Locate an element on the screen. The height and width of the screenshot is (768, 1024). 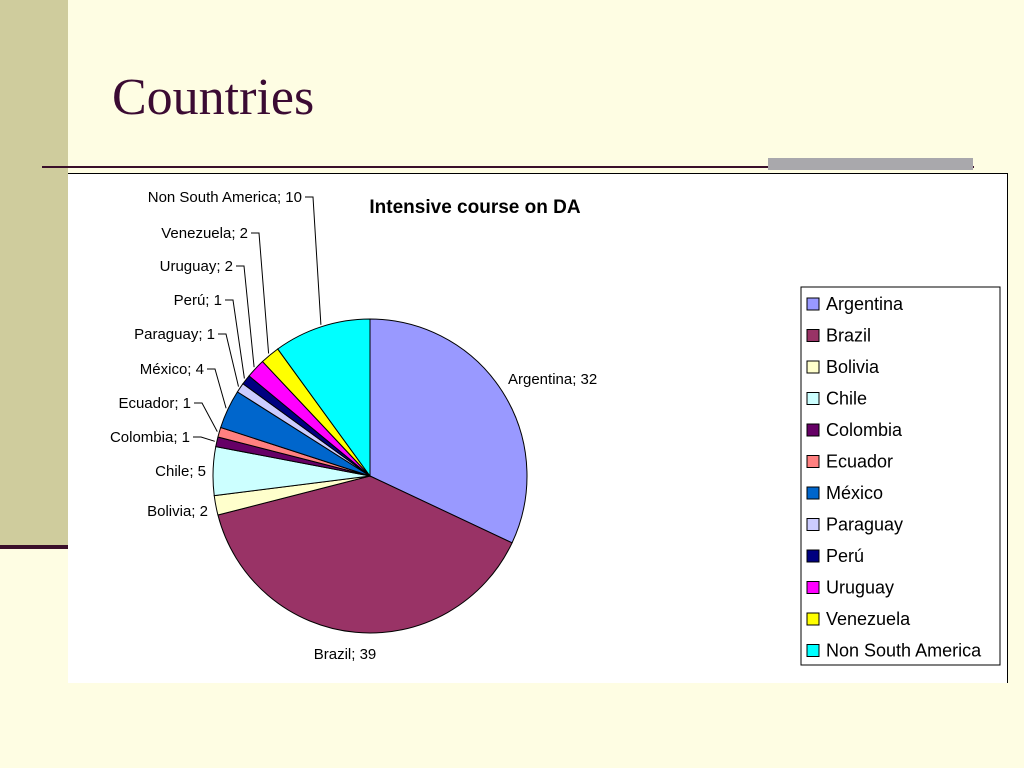
data-label-chile: Chile; 5 is located at coordinates (180, 471).